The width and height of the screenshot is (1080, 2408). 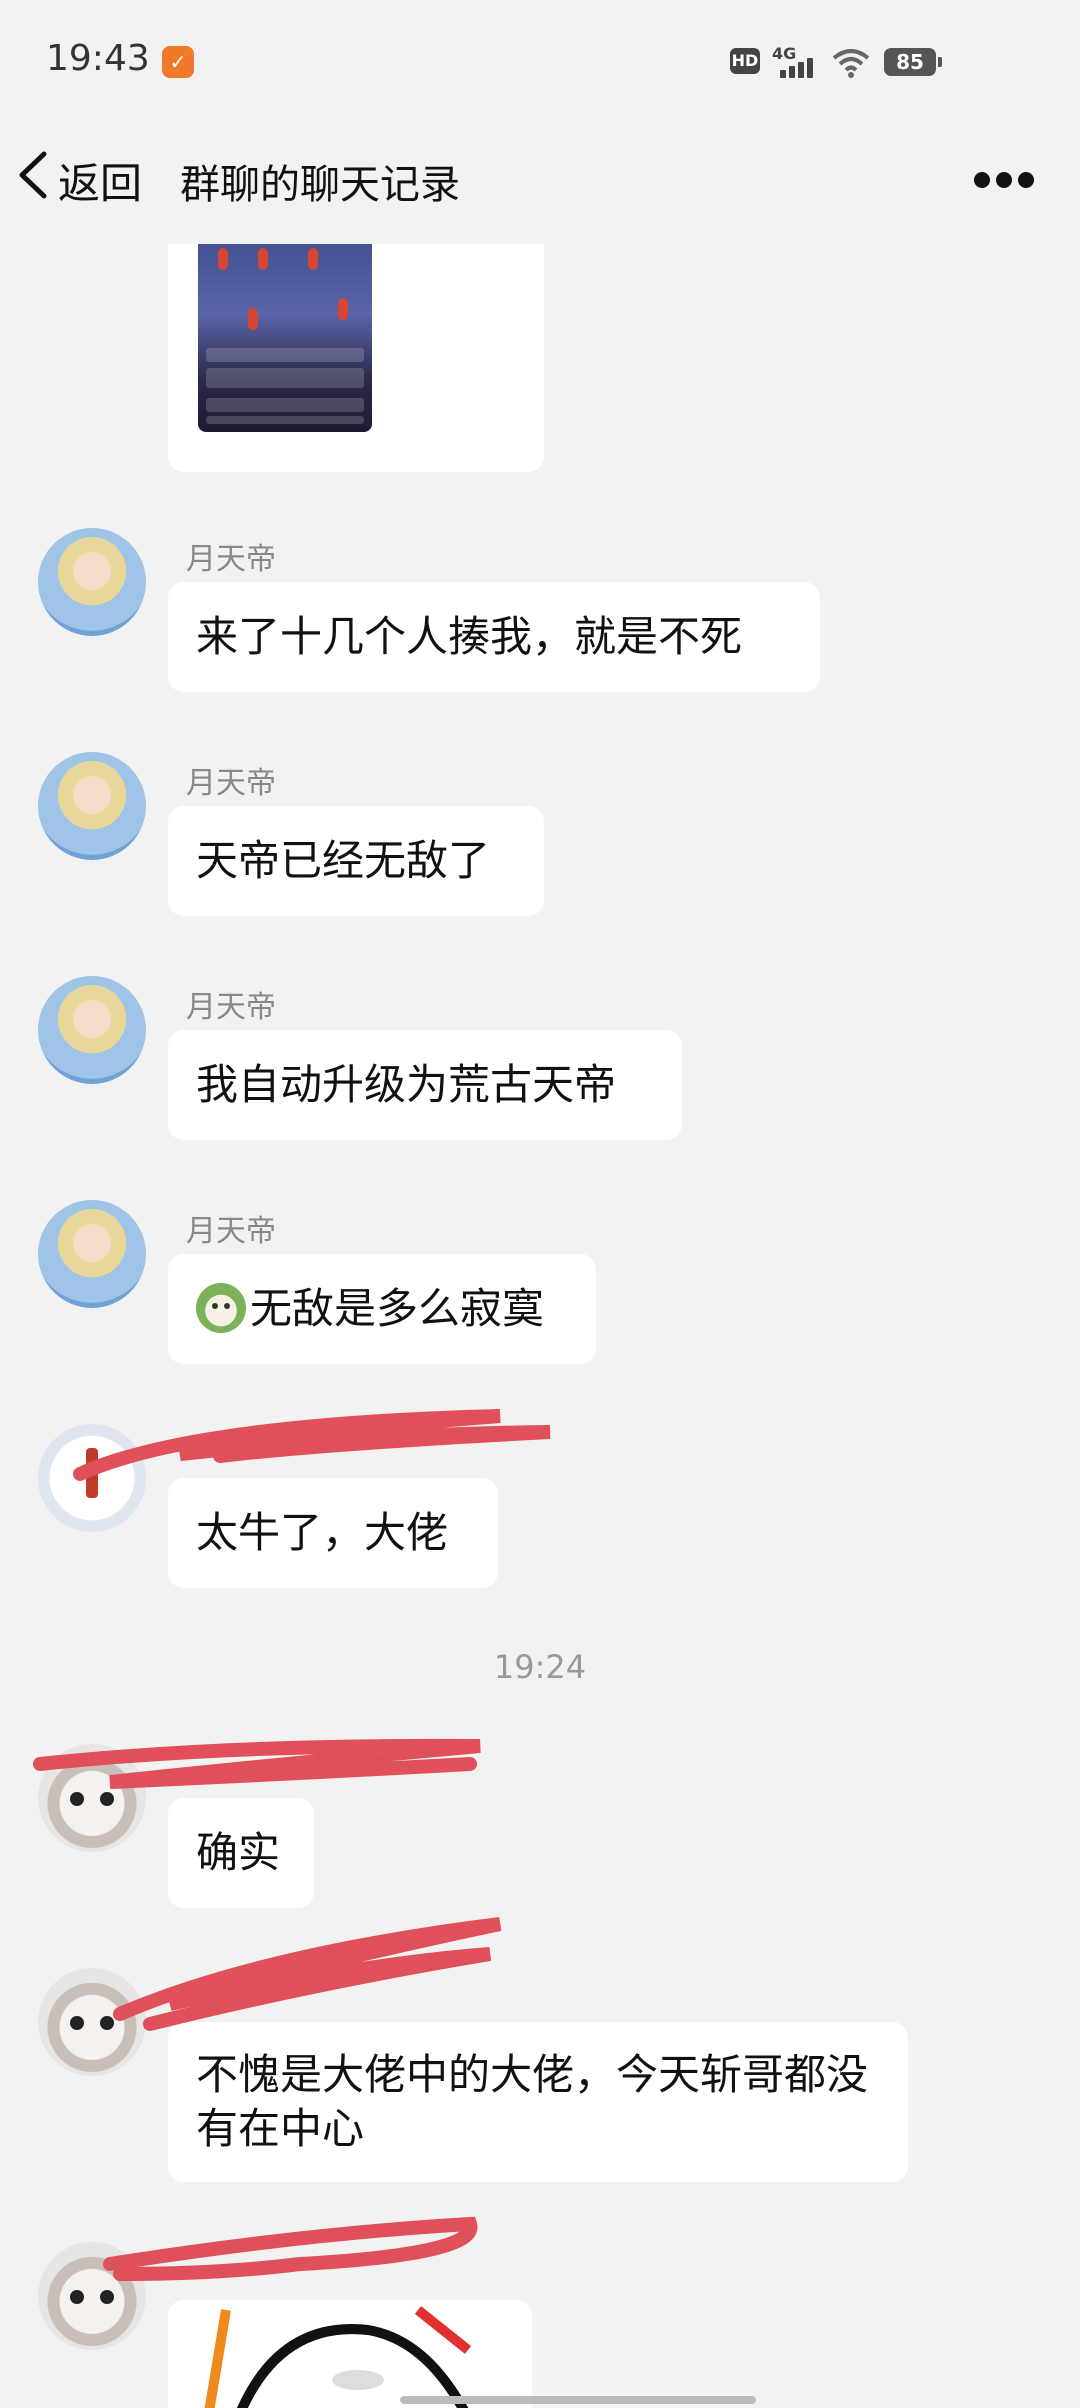 What do you see at coordinates (338, 2357) in the screenshot?
I see `sticker-image` at bounding box center [338, 2357].